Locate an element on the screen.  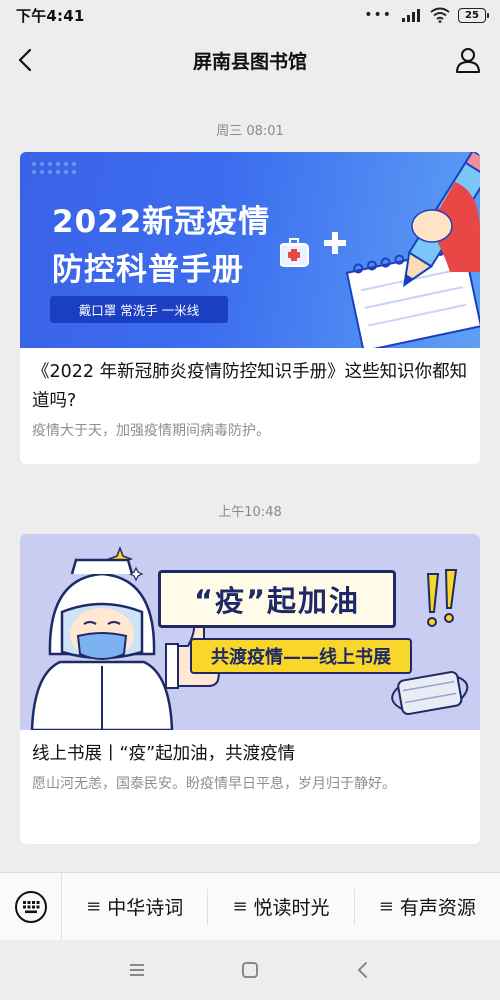
battery-icon: 25 is located at coordinates (473, 15).